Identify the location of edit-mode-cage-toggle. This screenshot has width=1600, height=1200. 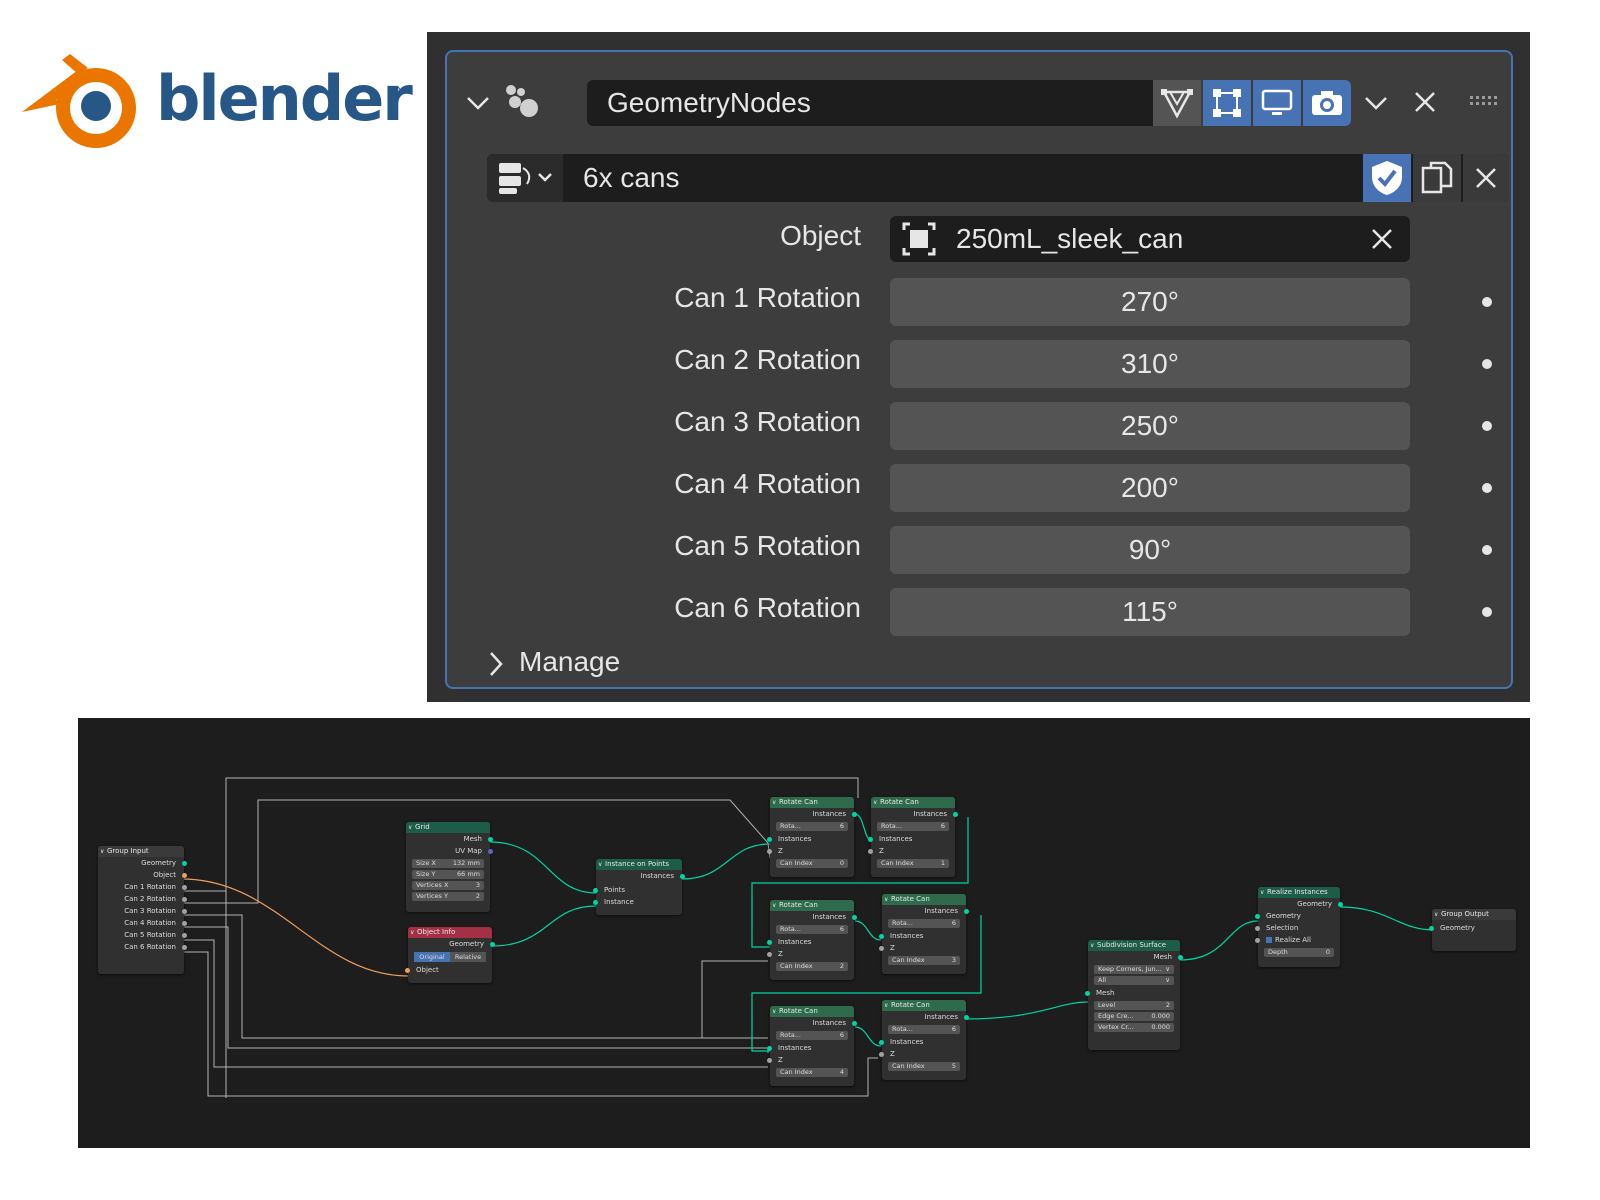
(1177, 103).